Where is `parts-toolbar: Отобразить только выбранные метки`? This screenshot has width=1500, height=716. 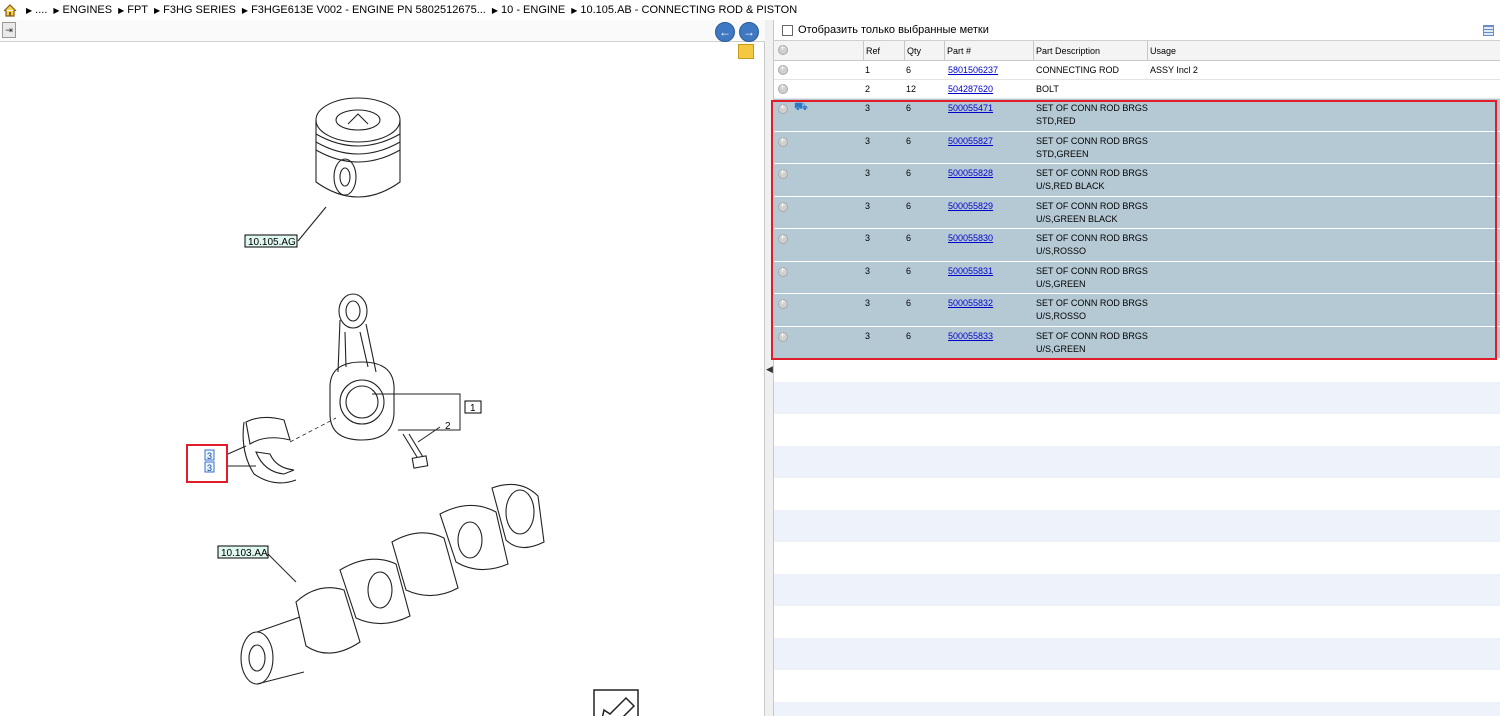 parts-toolbar: Отобразить только выбранные метки is located at coordinates (1137, 30).